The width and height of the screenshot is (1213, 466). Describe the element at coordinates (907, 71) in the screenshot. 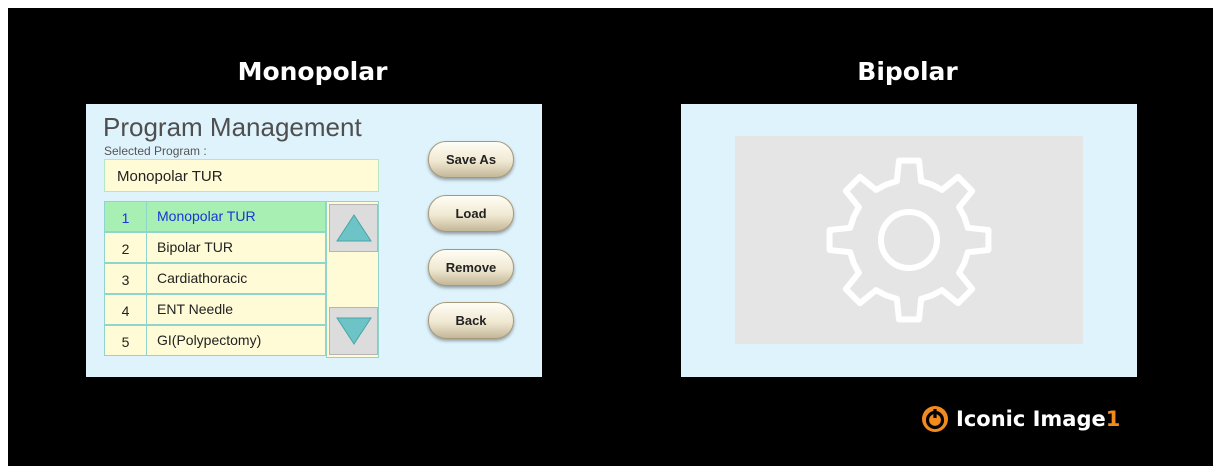

I see `bipolar-heading: Bipolar` at that location.